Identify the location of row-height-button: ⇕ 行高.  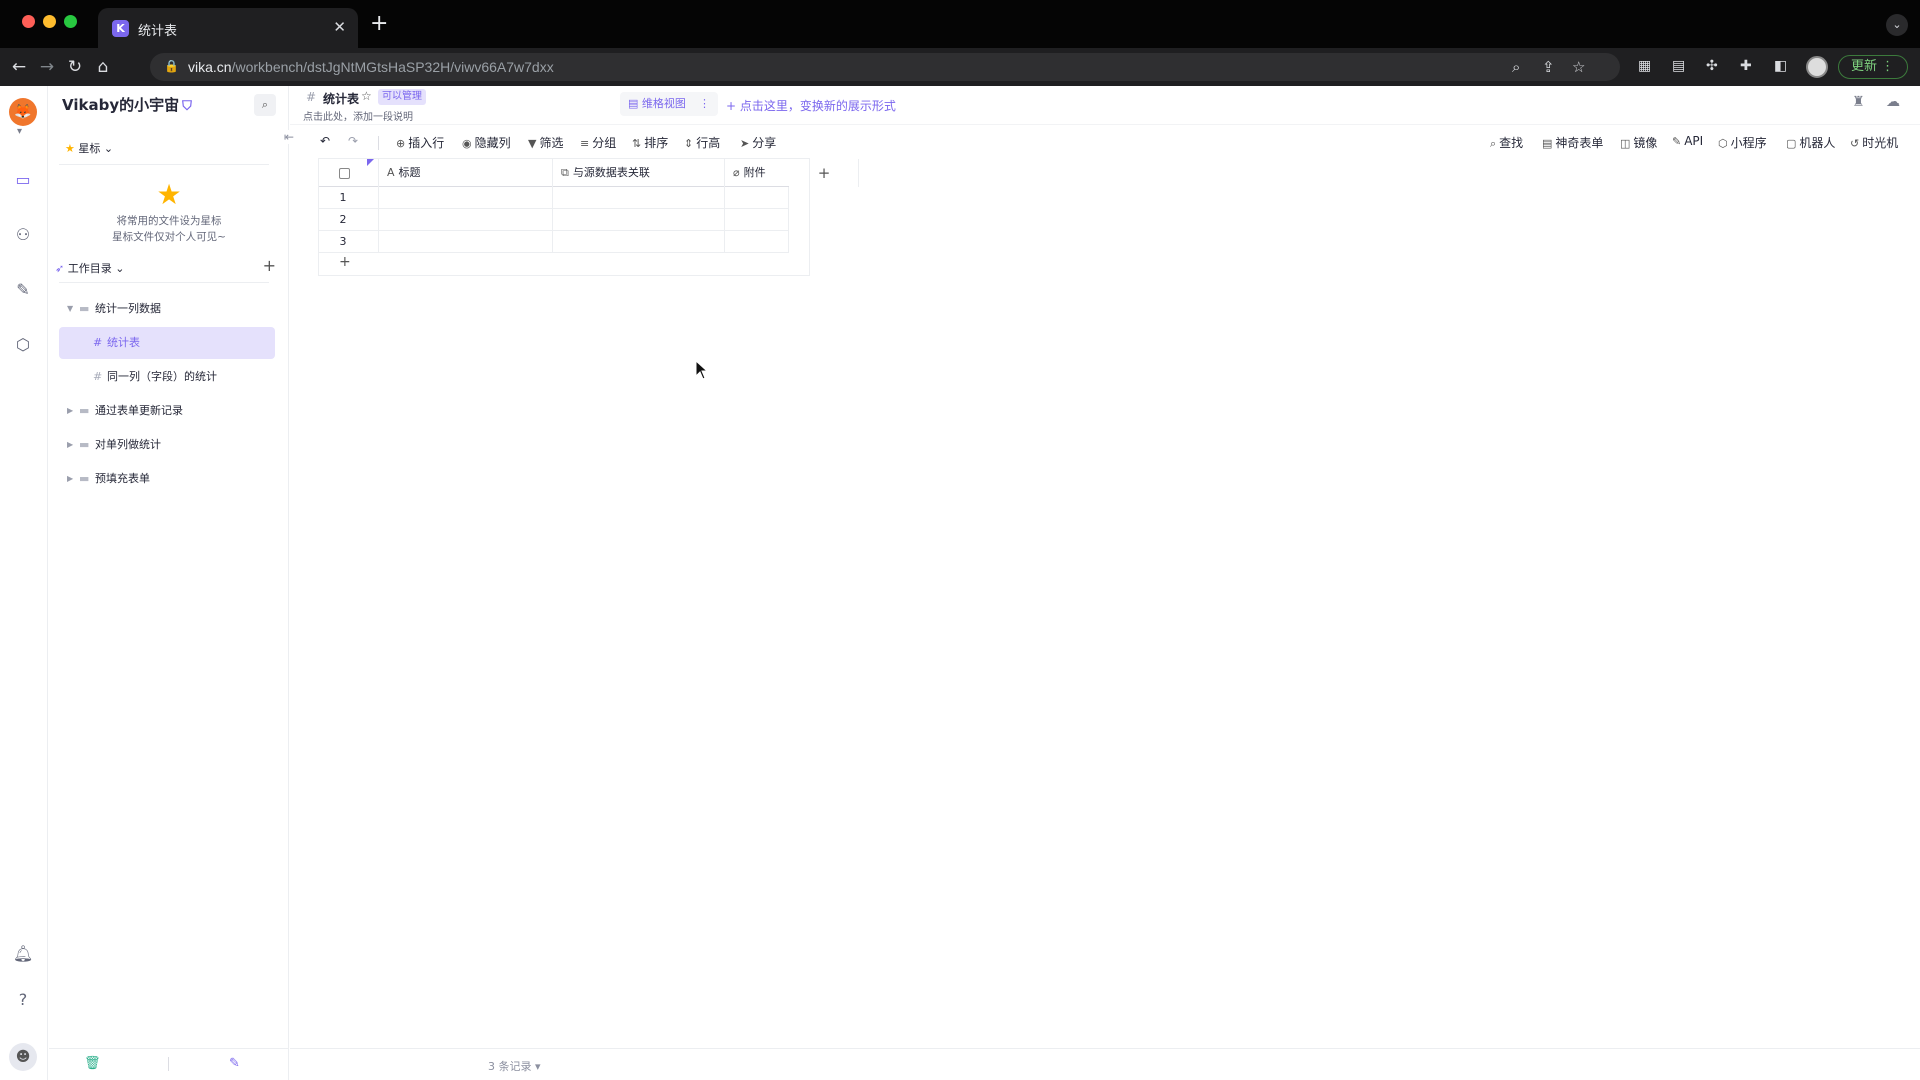
(702, 142).